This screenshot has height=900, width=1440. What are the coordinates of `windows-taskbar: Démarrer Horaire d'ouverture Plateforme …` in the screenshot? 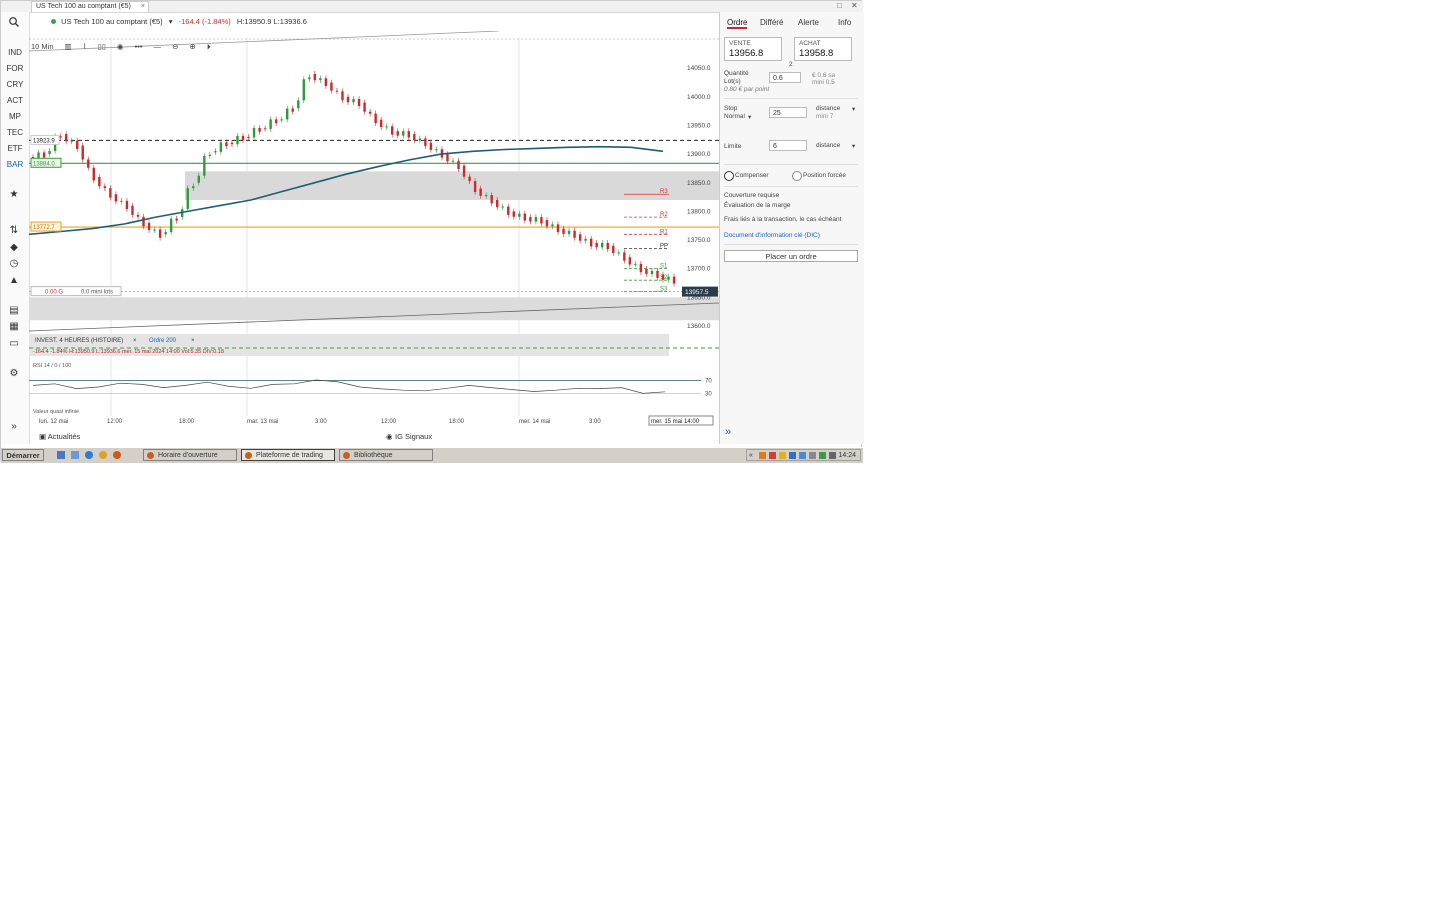 It's located at (432, 455).